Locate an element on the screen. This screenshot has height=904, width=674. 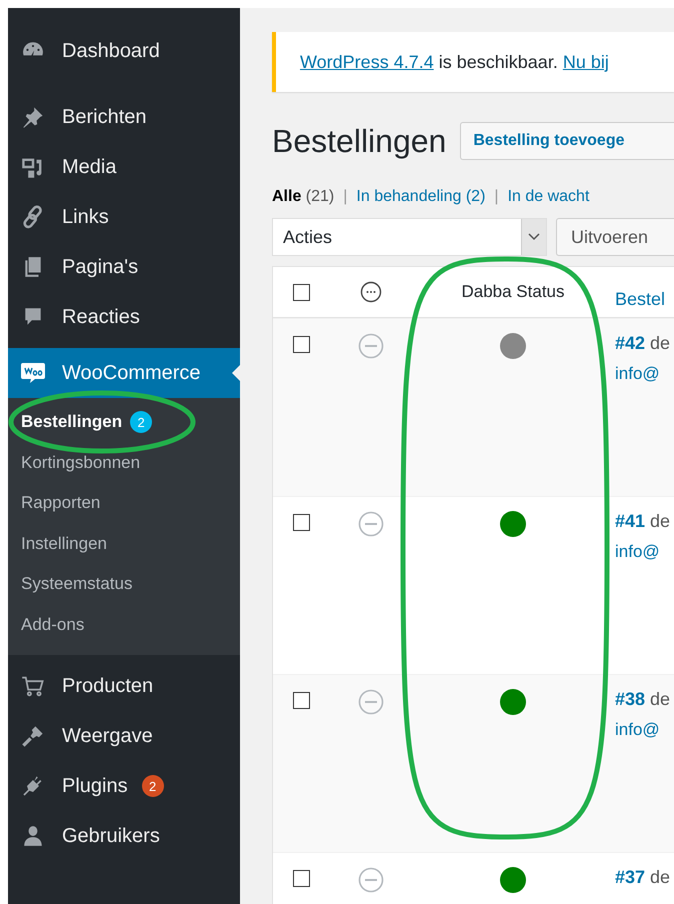
count-badge: 2 is located at coordinates (141, 422).